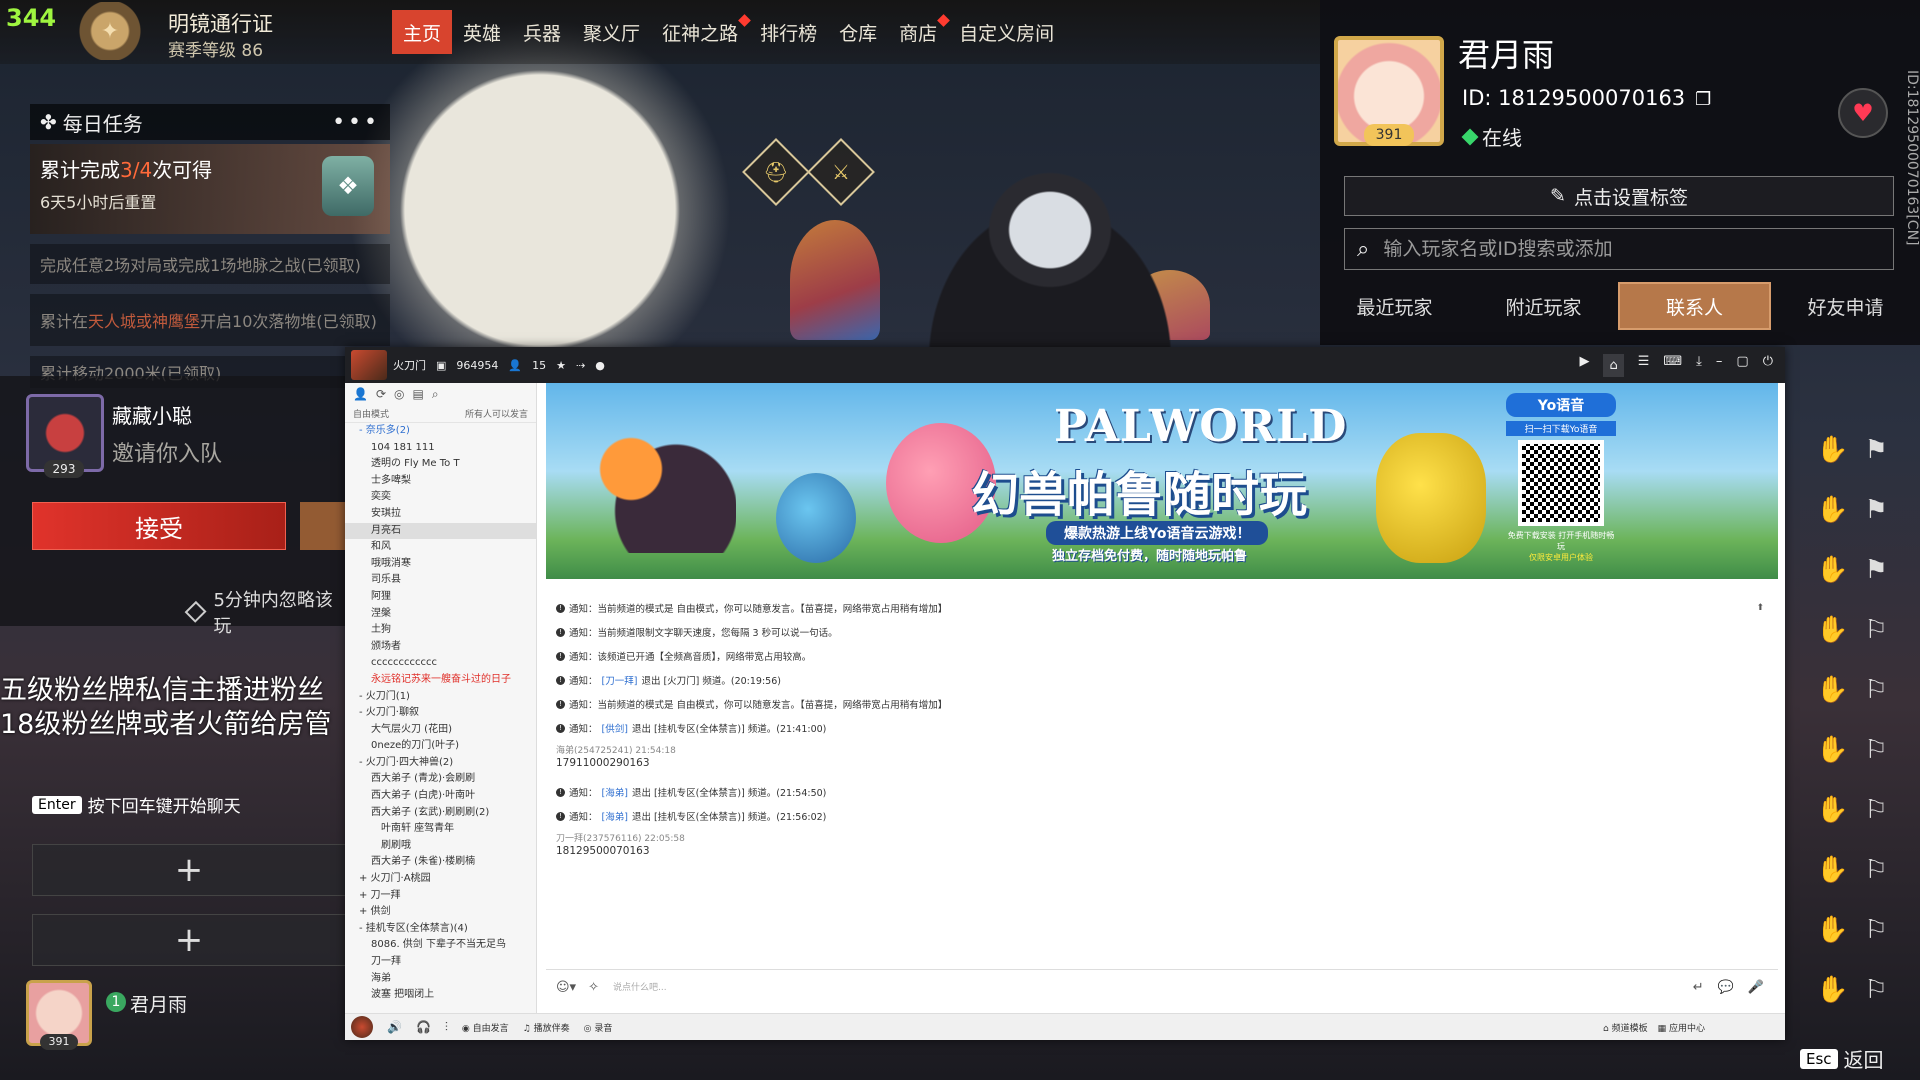  What do you see at coordinates (195, 612) in the screenshot?
I see `checkbox-icon` at bounding box center [195, 612].